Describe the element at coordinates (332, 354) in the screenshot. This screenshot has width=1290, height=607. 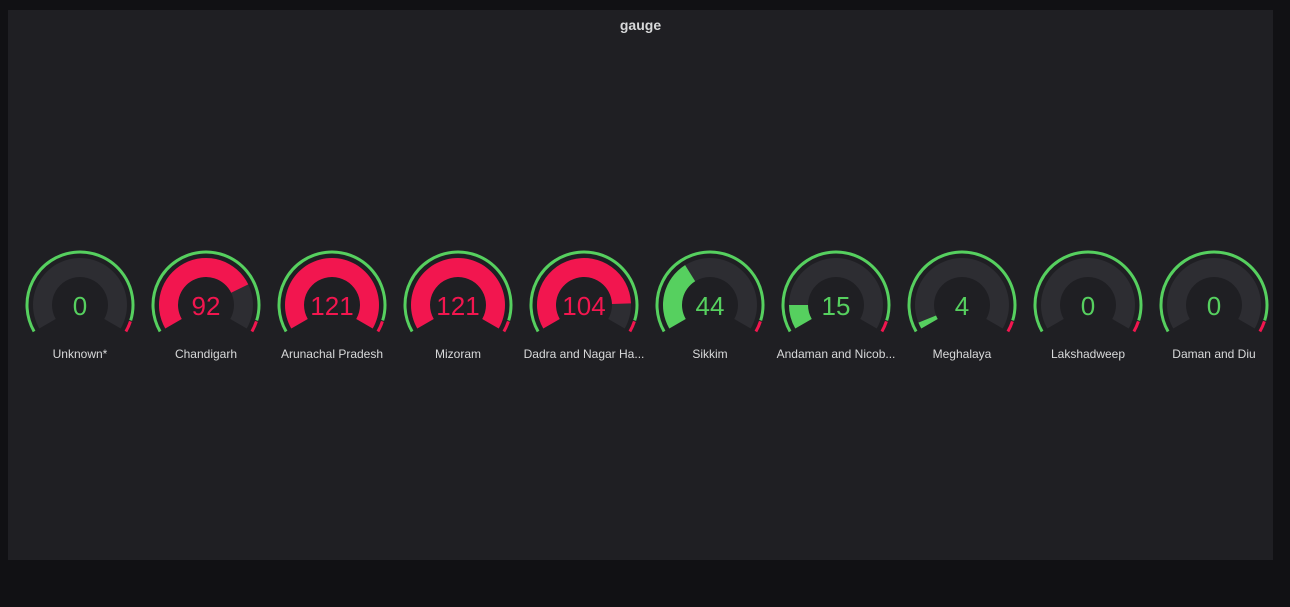
I see `gauge-label: Arunachal Pradesh` at that location.